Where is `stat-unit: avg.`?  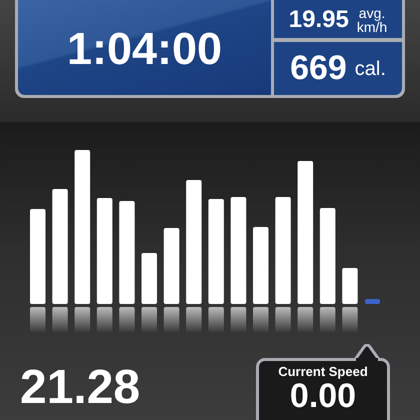
stat-unit: avg. is located at coordinates (372, 13).